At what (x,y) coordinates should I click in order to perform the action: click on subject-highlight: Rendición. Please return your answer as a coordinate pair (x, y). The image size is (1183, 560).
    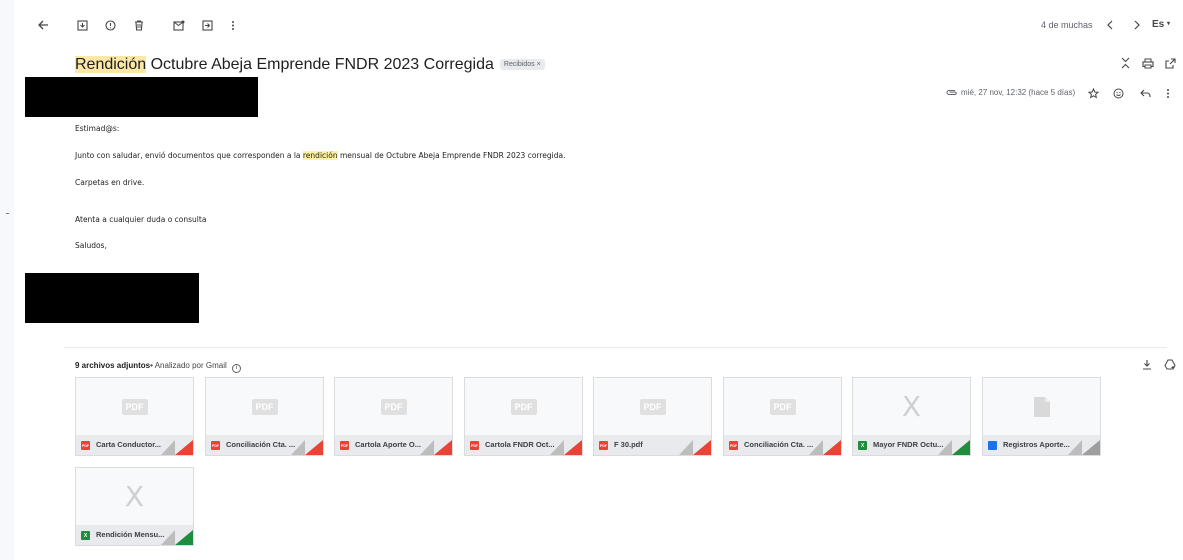
    Looking at the image, I should click on (111, 64).